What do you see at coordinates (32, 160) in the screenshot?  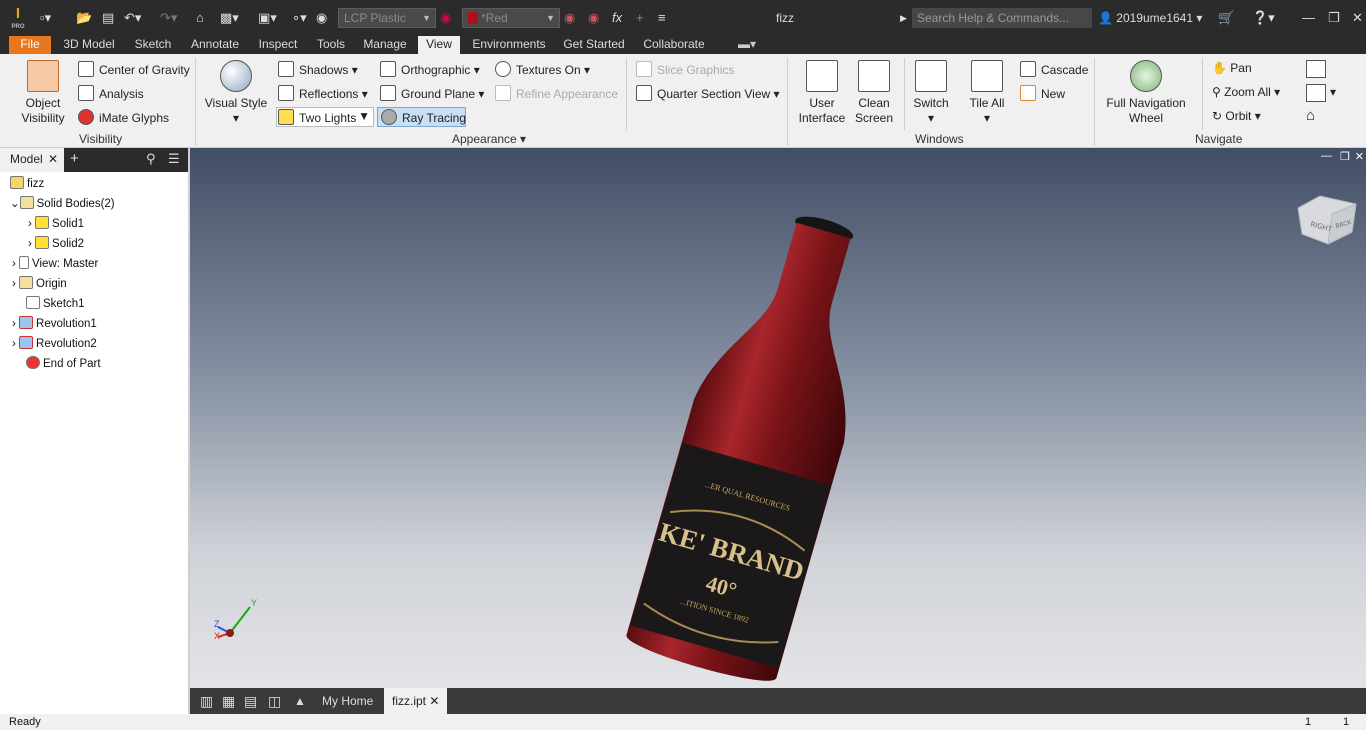 I see `tab-model: Model ✕` at bounding box center [32, 160].